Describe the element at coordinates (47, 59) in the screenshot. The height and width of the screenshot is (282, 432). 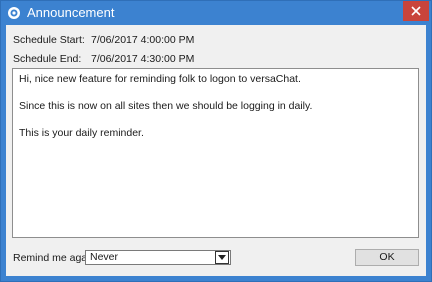
I see `schedule-end-label: Schedule End:` at that location.